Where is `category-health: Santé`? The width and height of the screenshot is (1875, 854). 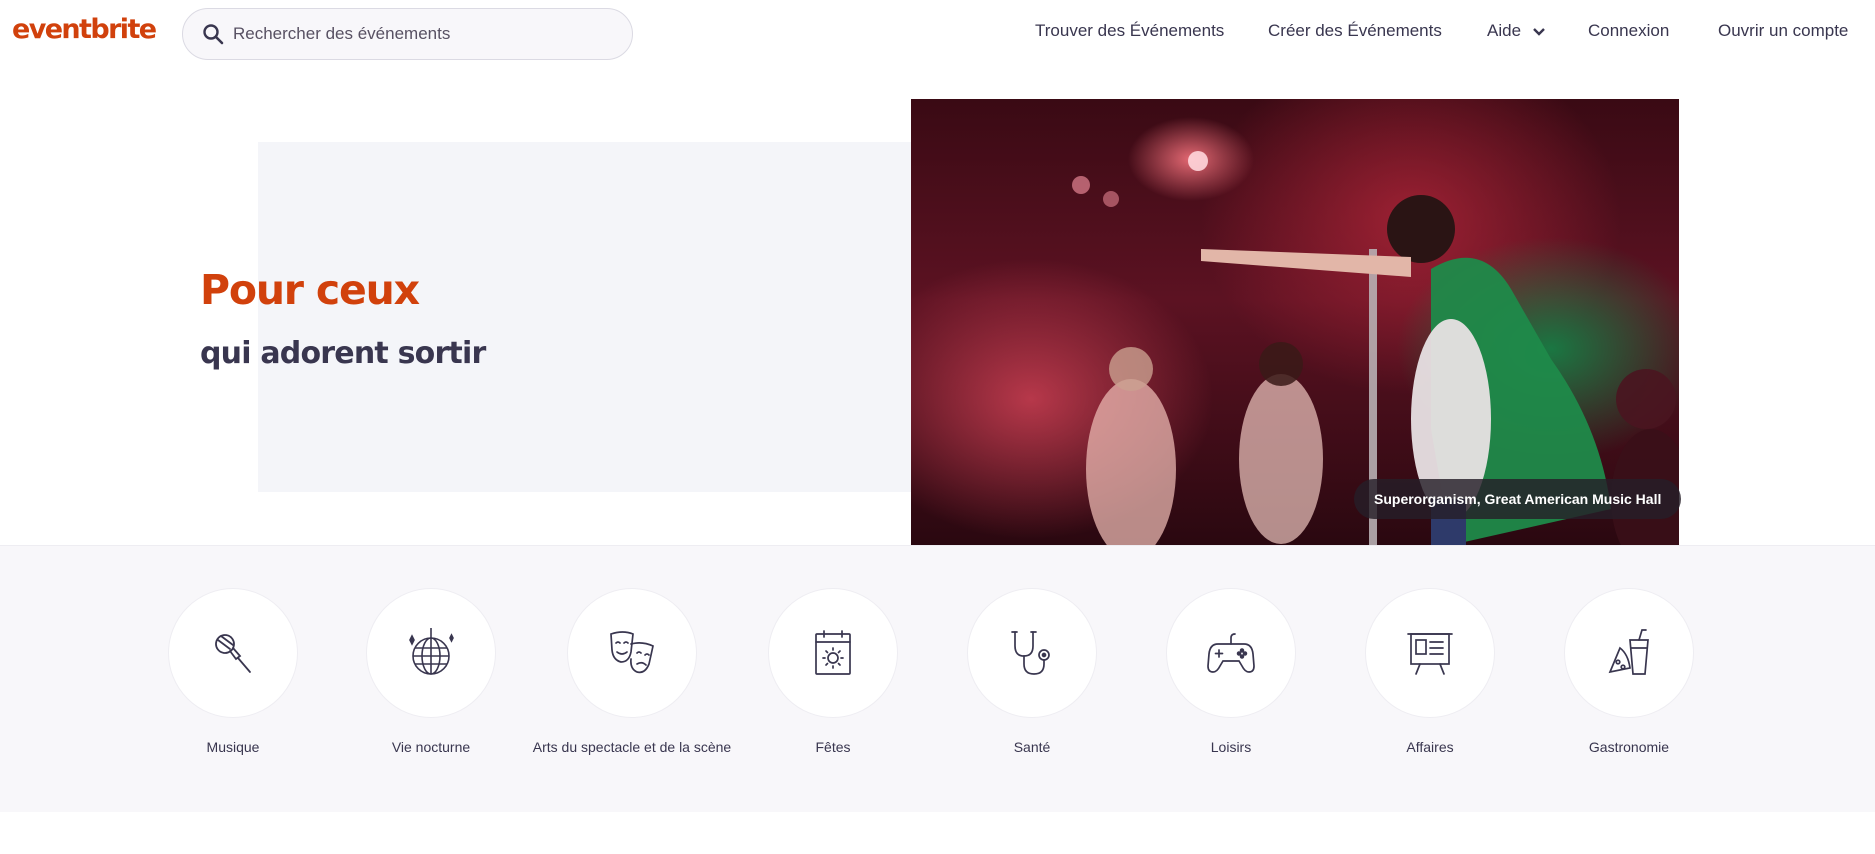 category-health: Santé is located at coordinates (1032, 672).